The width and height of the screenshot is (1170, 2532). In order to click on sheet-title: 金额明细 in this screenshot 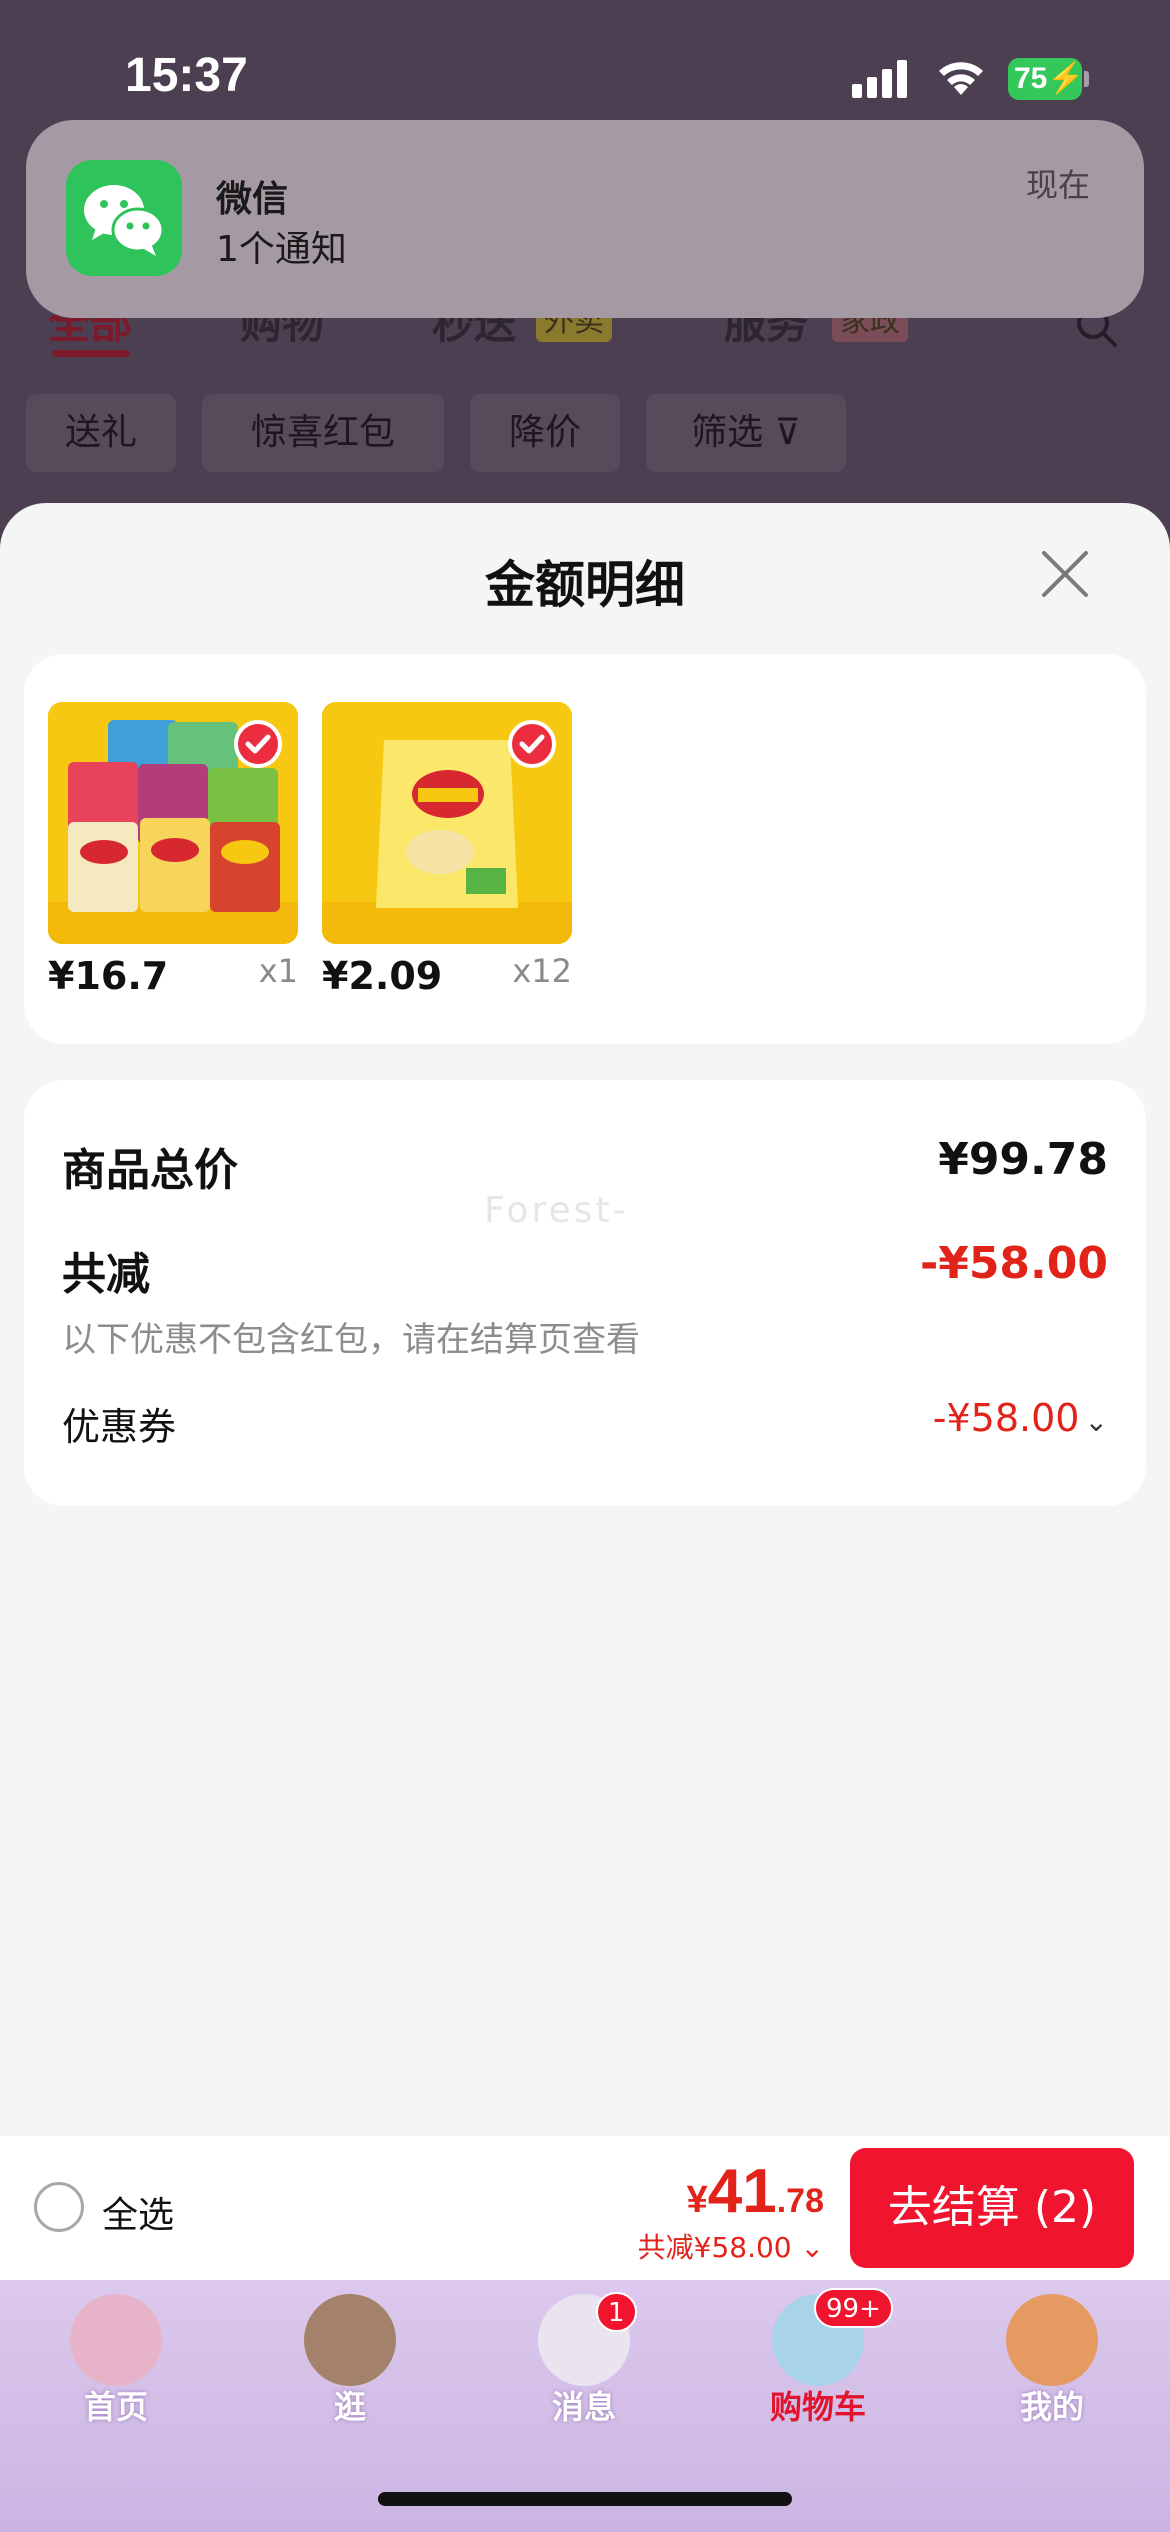, I will do `click(585, 585)`.